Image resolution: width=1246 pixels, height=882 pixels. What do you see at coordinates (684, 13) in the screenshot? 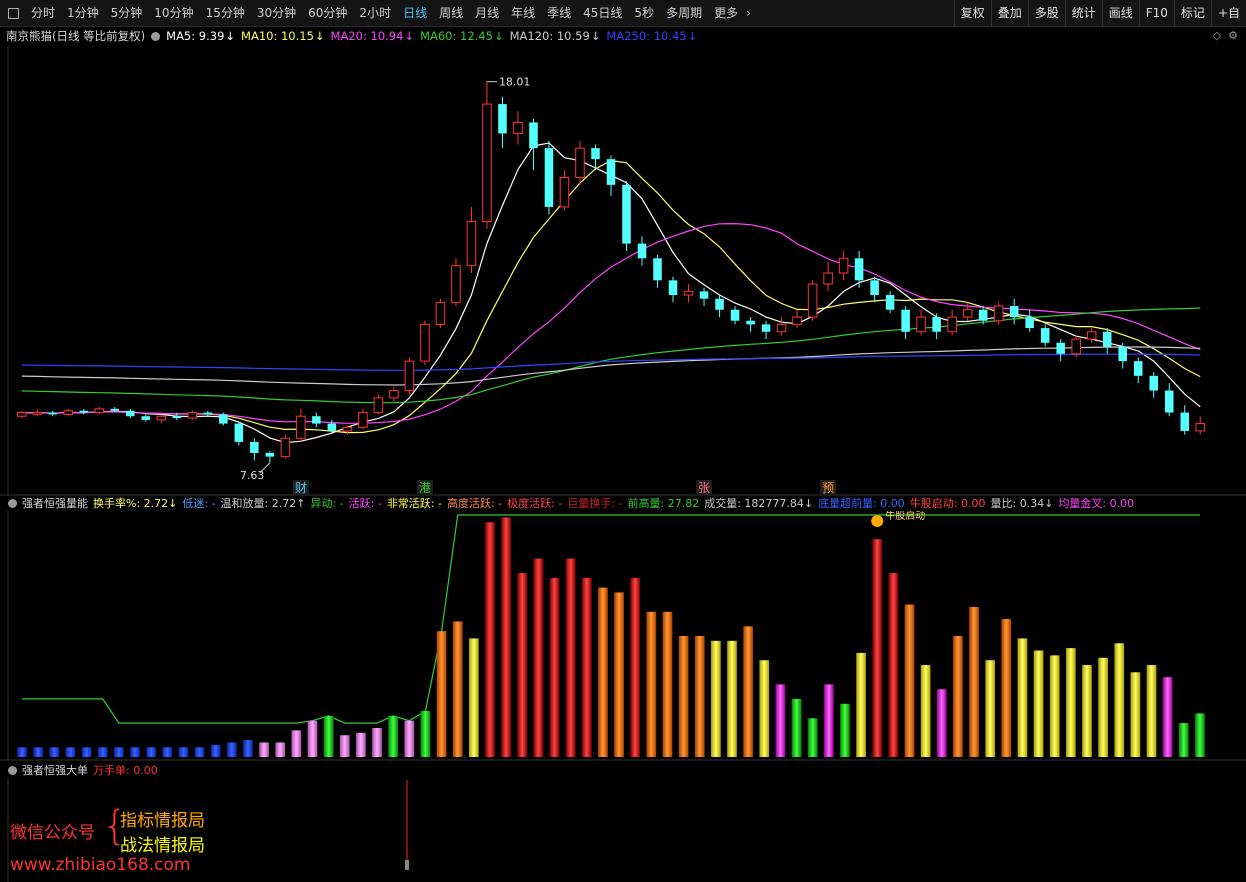
I see `period-tab: 多周期` at bounding box center [684, 13].